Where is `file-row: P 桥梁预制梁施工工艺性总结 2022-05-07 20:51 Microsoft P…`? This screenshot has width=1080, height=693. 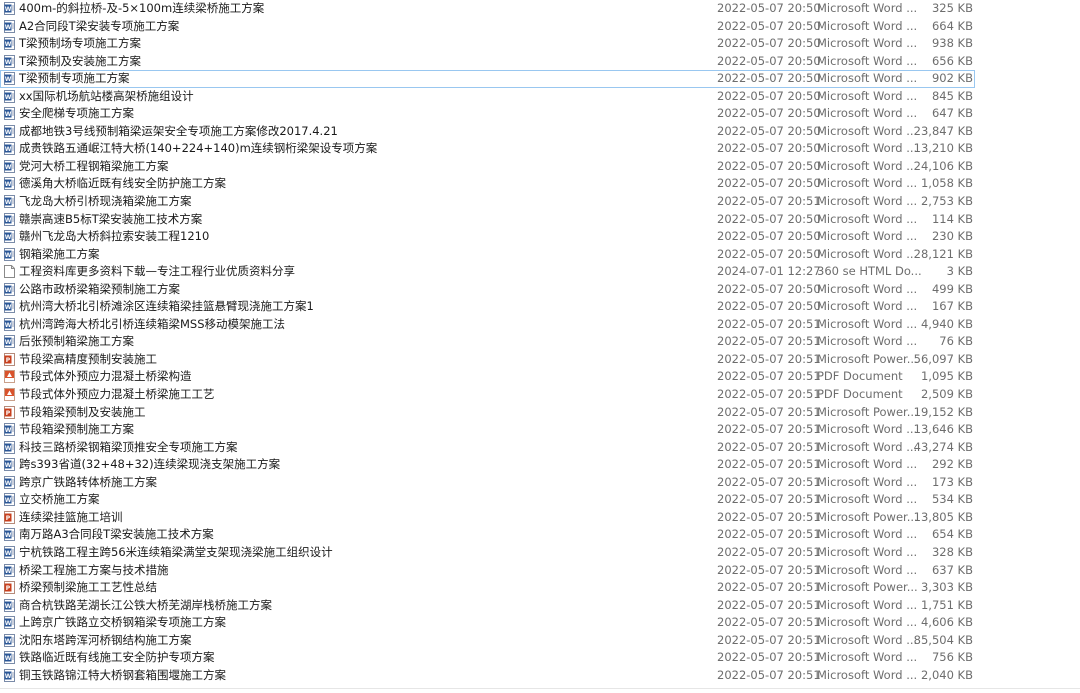 file-row: P 桥梁预制梁施工工艺性总结 2022-05-07 20:51 Microsoft P… is located at coordinates (540, 588).